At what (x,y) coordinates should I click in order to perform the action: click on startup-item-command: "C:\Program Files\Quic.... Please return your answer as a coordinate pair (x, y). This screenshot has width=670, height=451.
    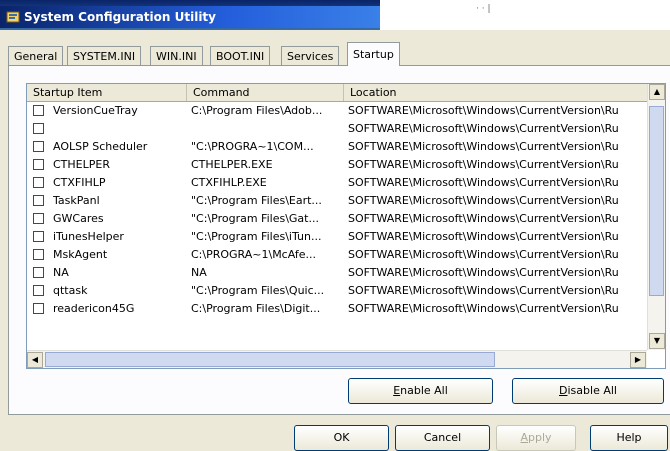
    Looking at the image, I should click on (258, 290).